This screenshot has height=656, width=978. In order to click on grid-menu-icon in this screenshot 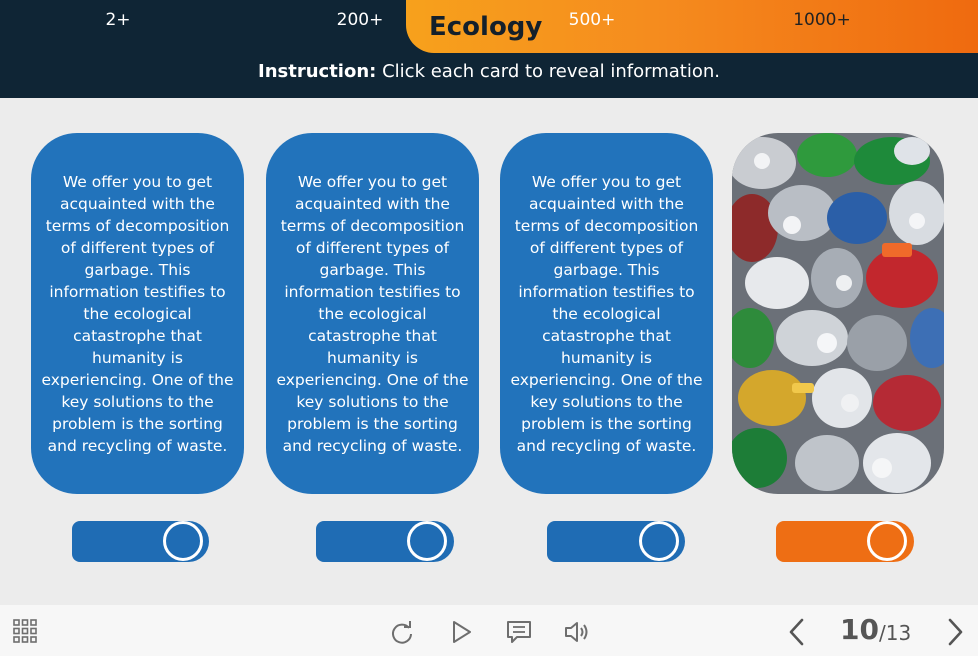, I will do `click(25, 631)`.